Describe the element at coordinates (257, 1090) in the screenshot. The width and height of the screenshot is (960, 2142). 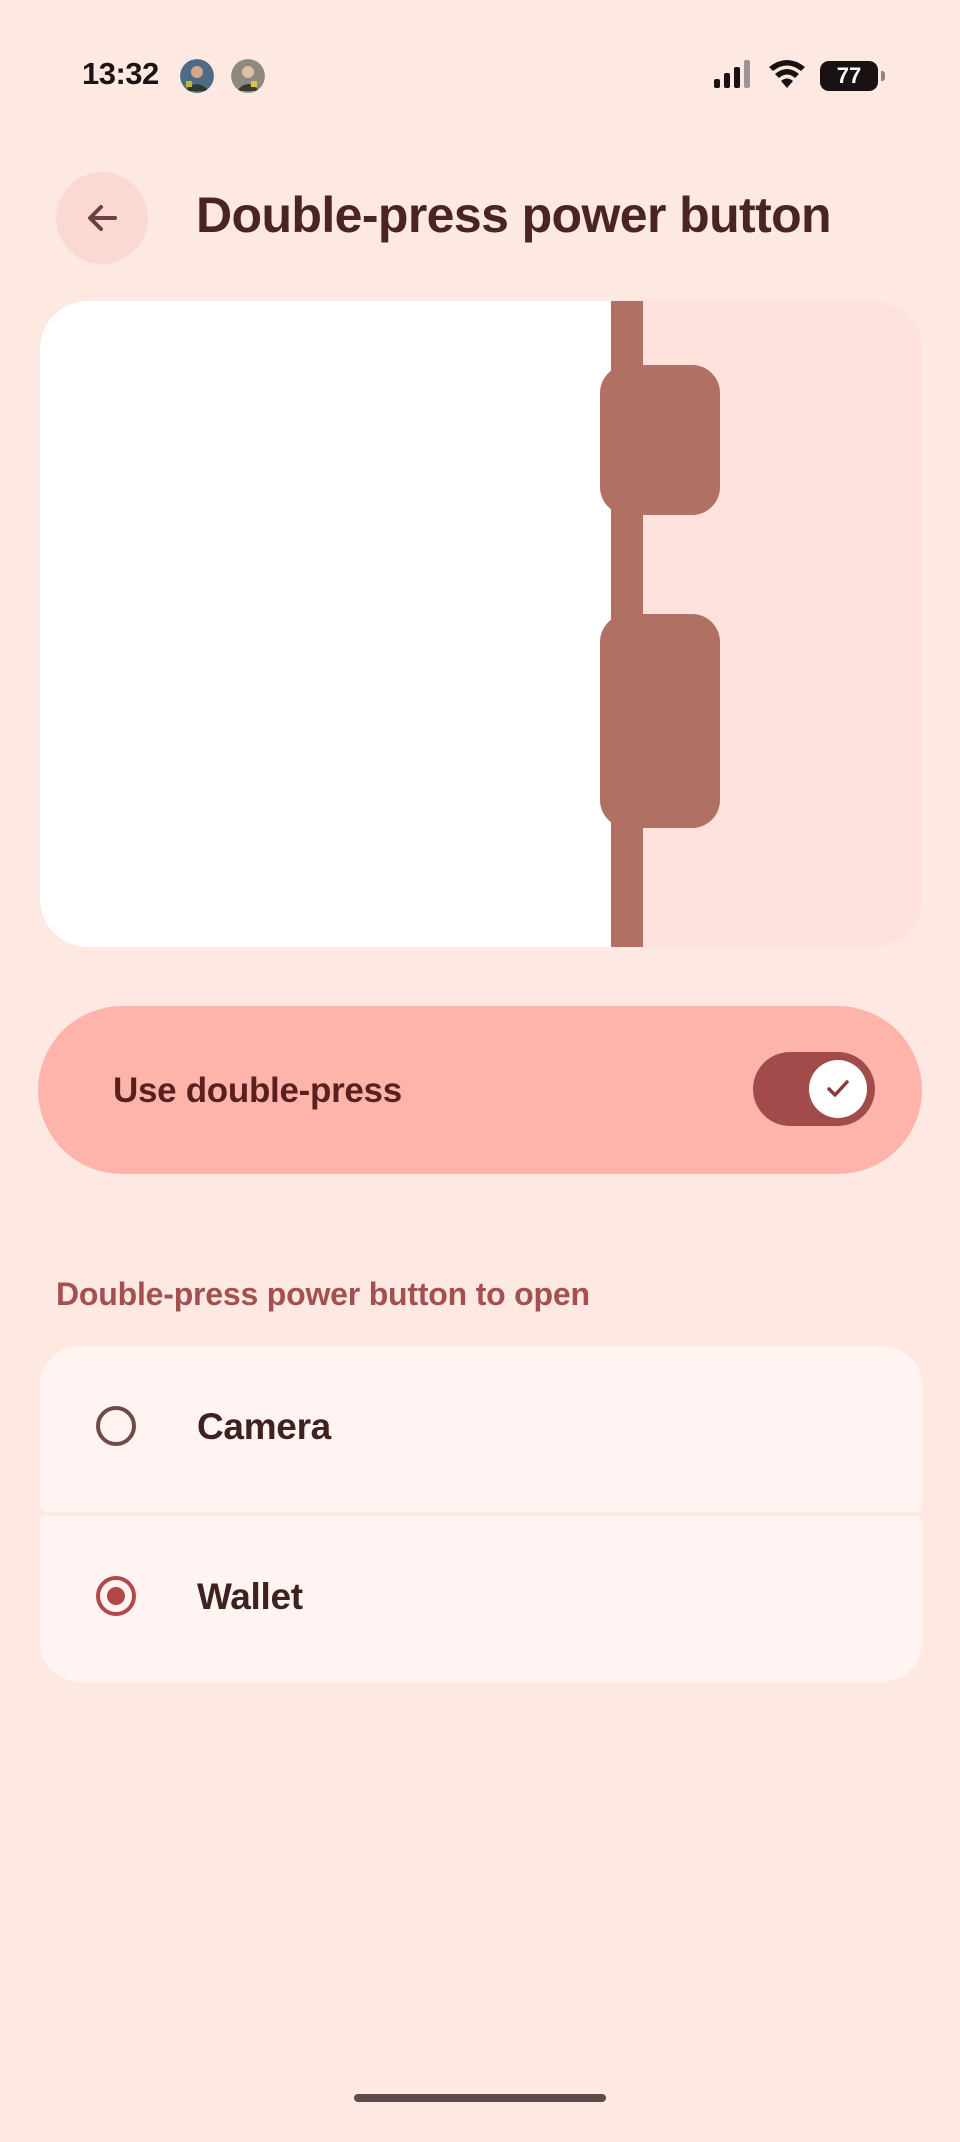
I see `toggle-label: Use double-press` at that location.